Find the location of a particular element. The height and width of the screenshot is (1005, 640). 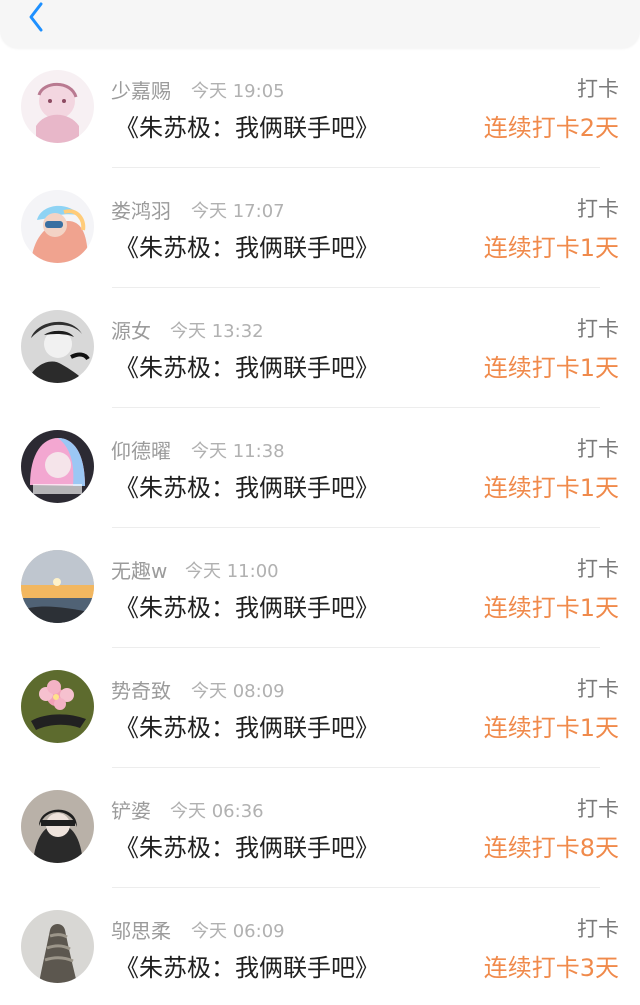

user-name: 娄鸿羽 is located at coordinates (141, 211).